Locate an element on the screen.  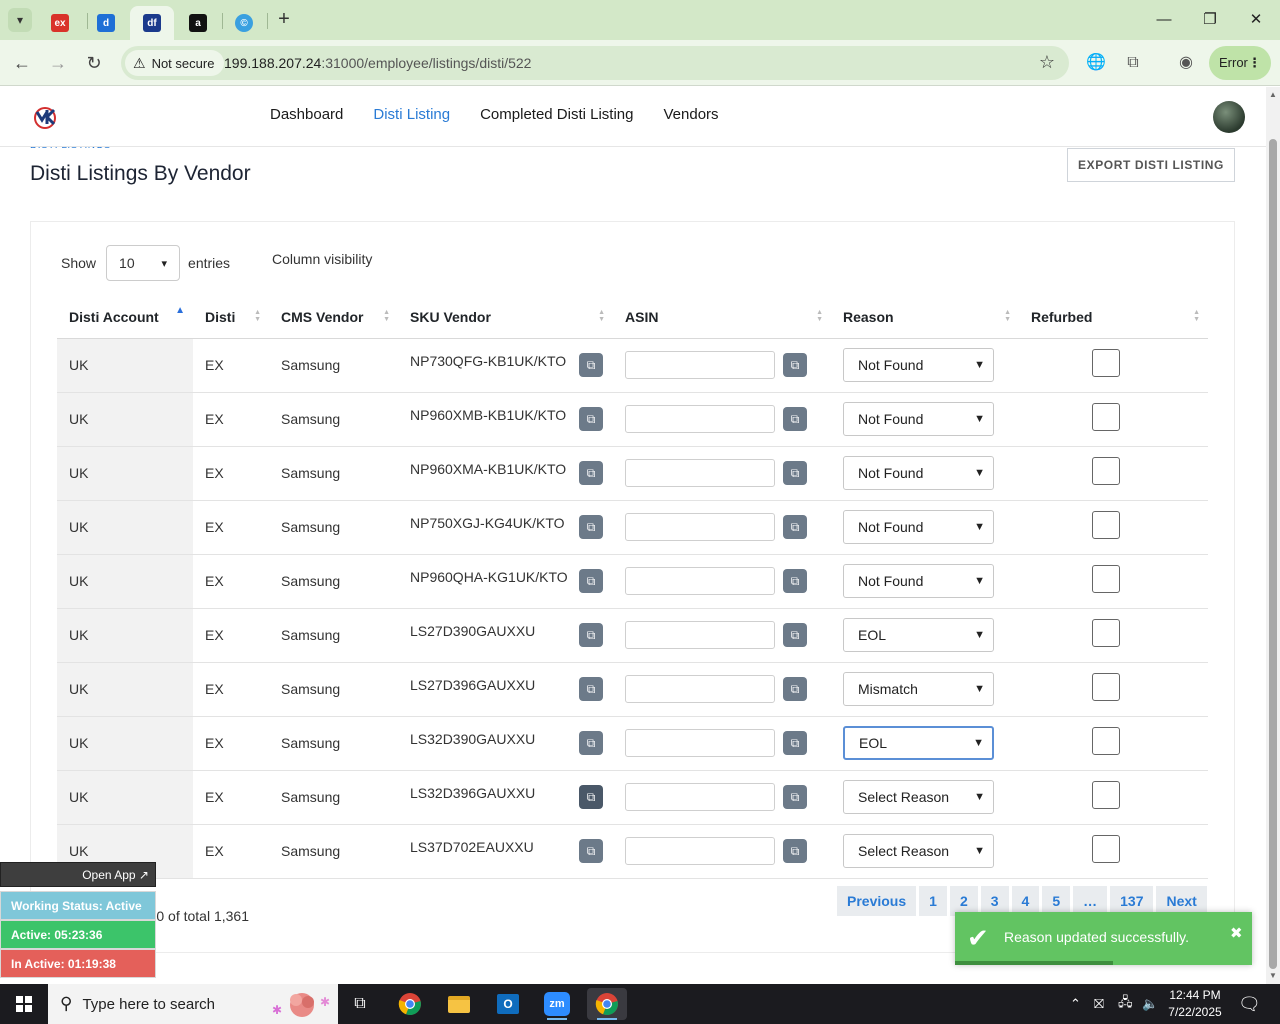
page-scrollbar: ▲ ▼ is located at coordinates (1273, 535).